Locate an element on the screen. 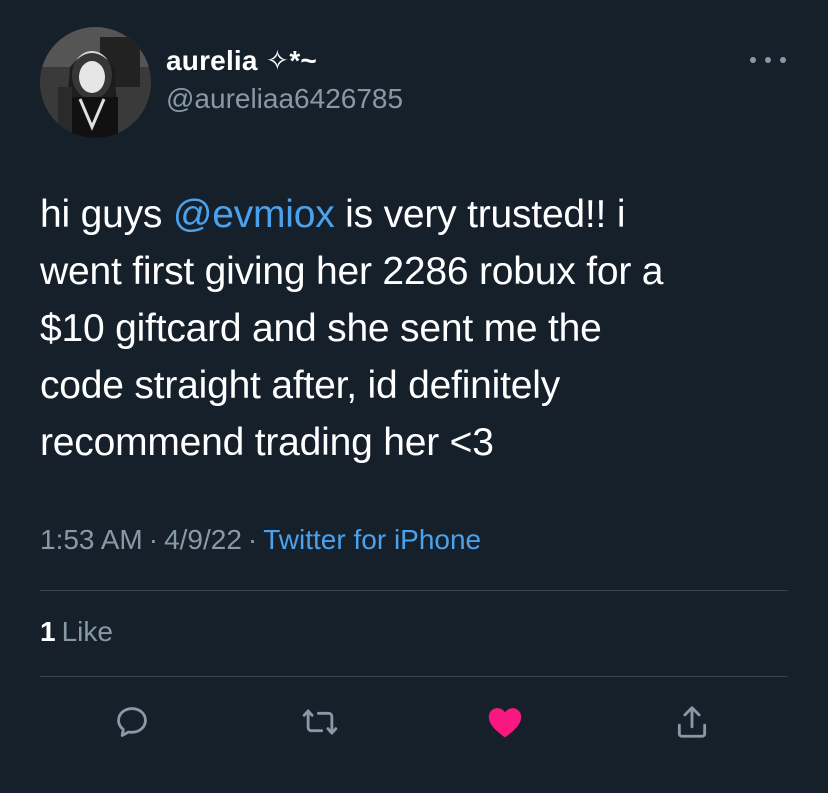 This screenshot has height=793, width=828. tweet-source-link: Twitter for iPhone is located at coordinates (372, 539).